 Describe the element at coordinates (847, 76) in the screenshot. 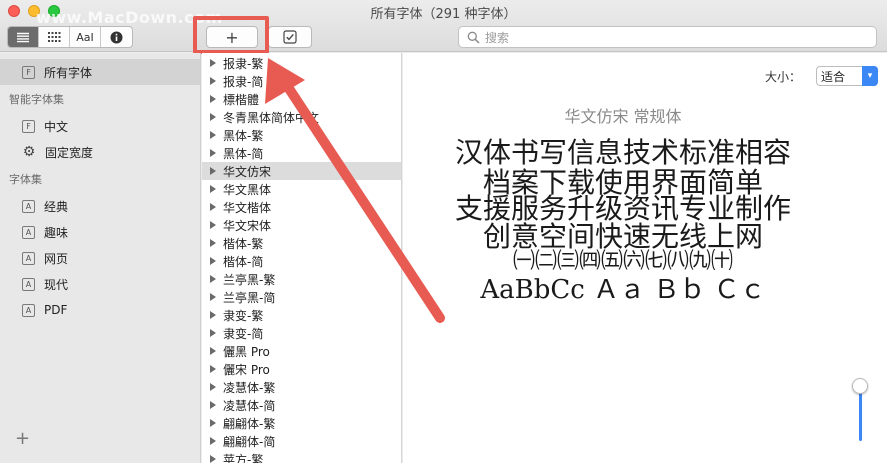

I see `size-select: 适合 ▾` at that location.